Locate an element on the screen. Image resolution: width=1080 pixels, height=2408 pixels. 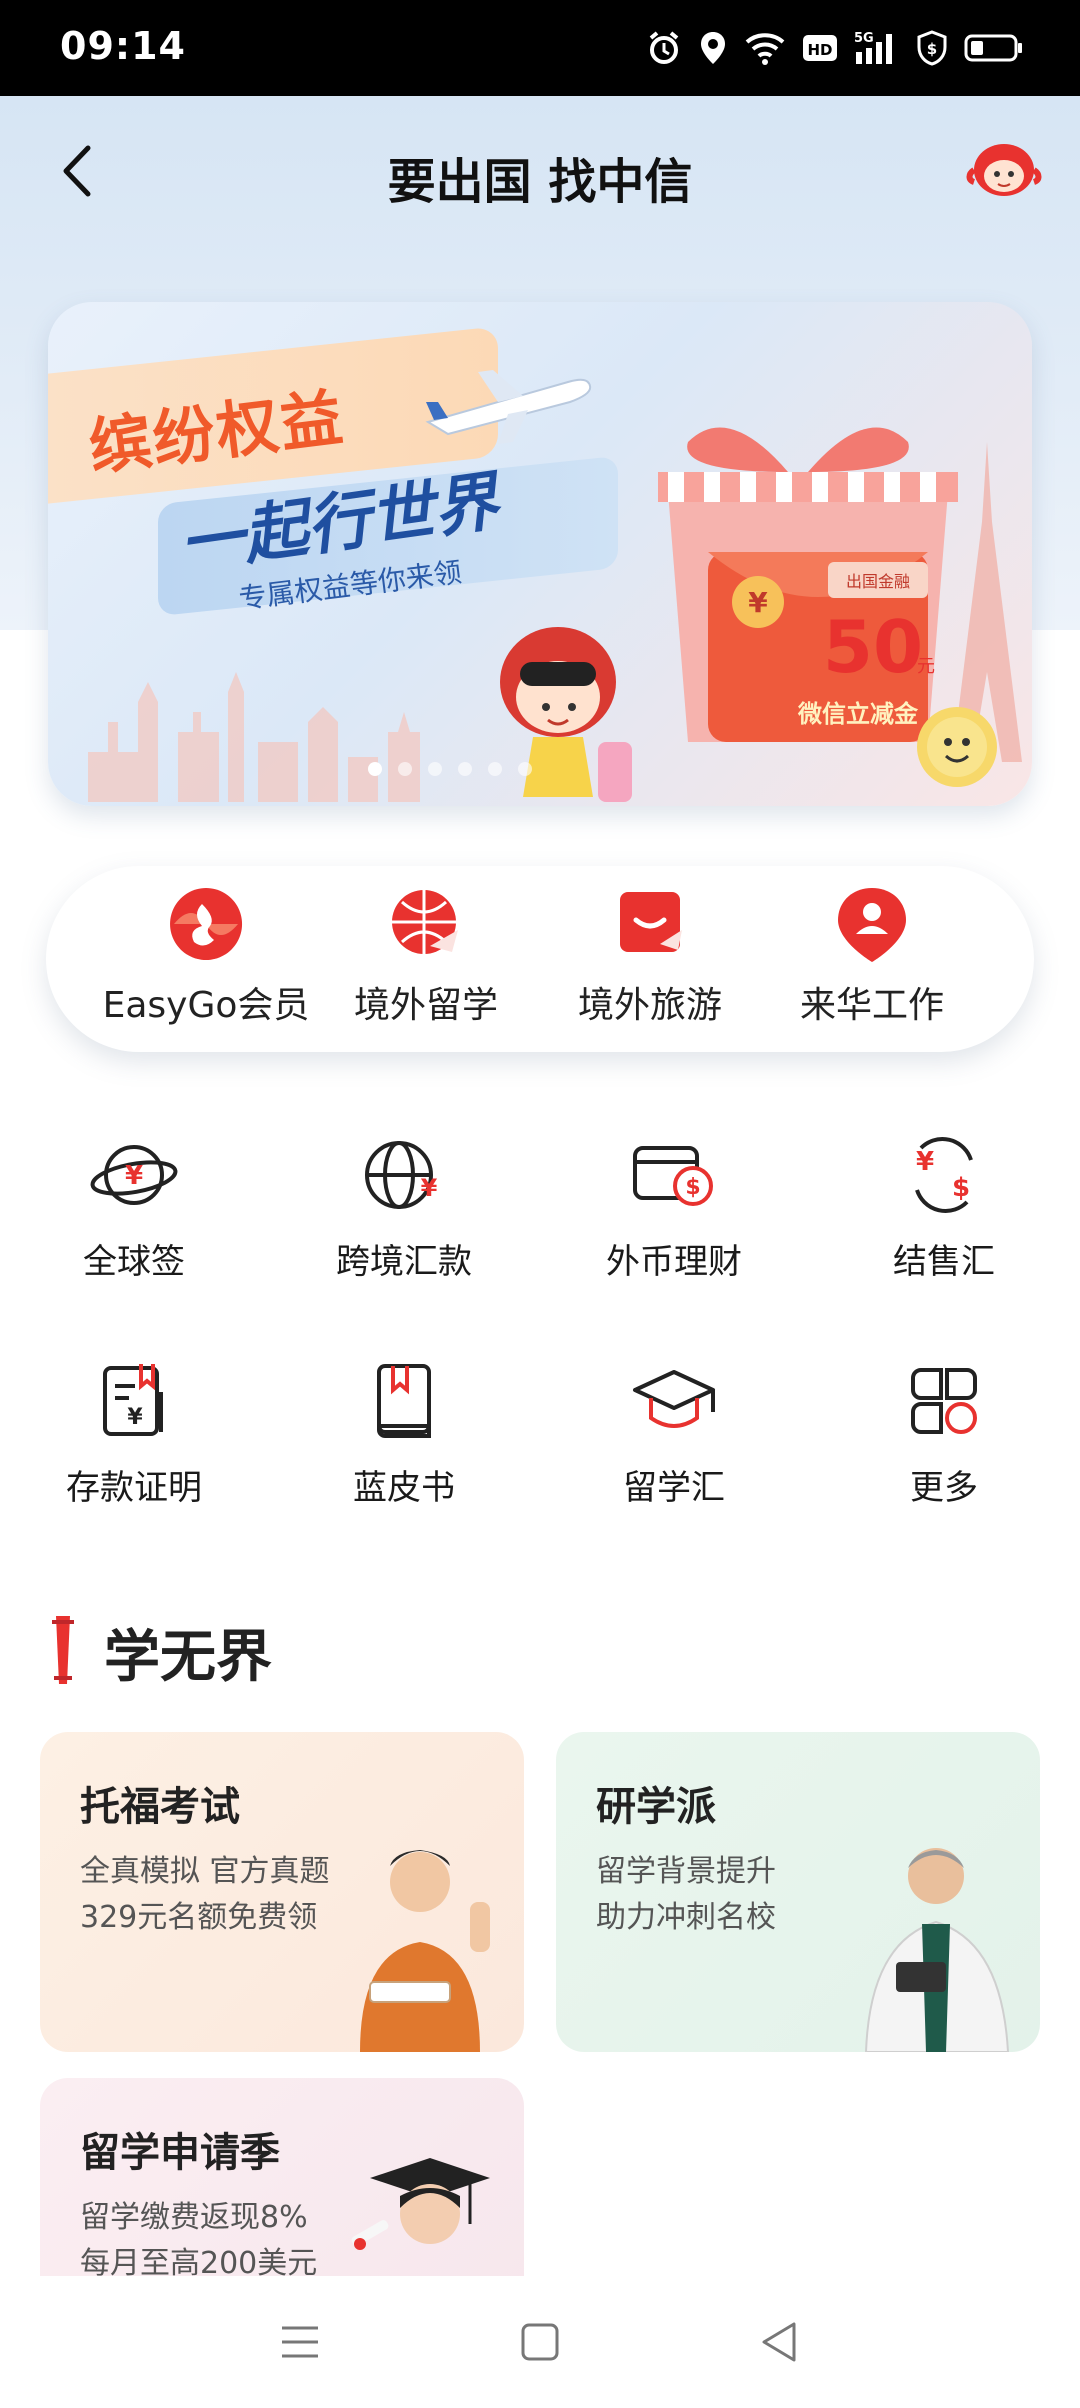
smile-coin-illustration is located at coordinates (957, 747).